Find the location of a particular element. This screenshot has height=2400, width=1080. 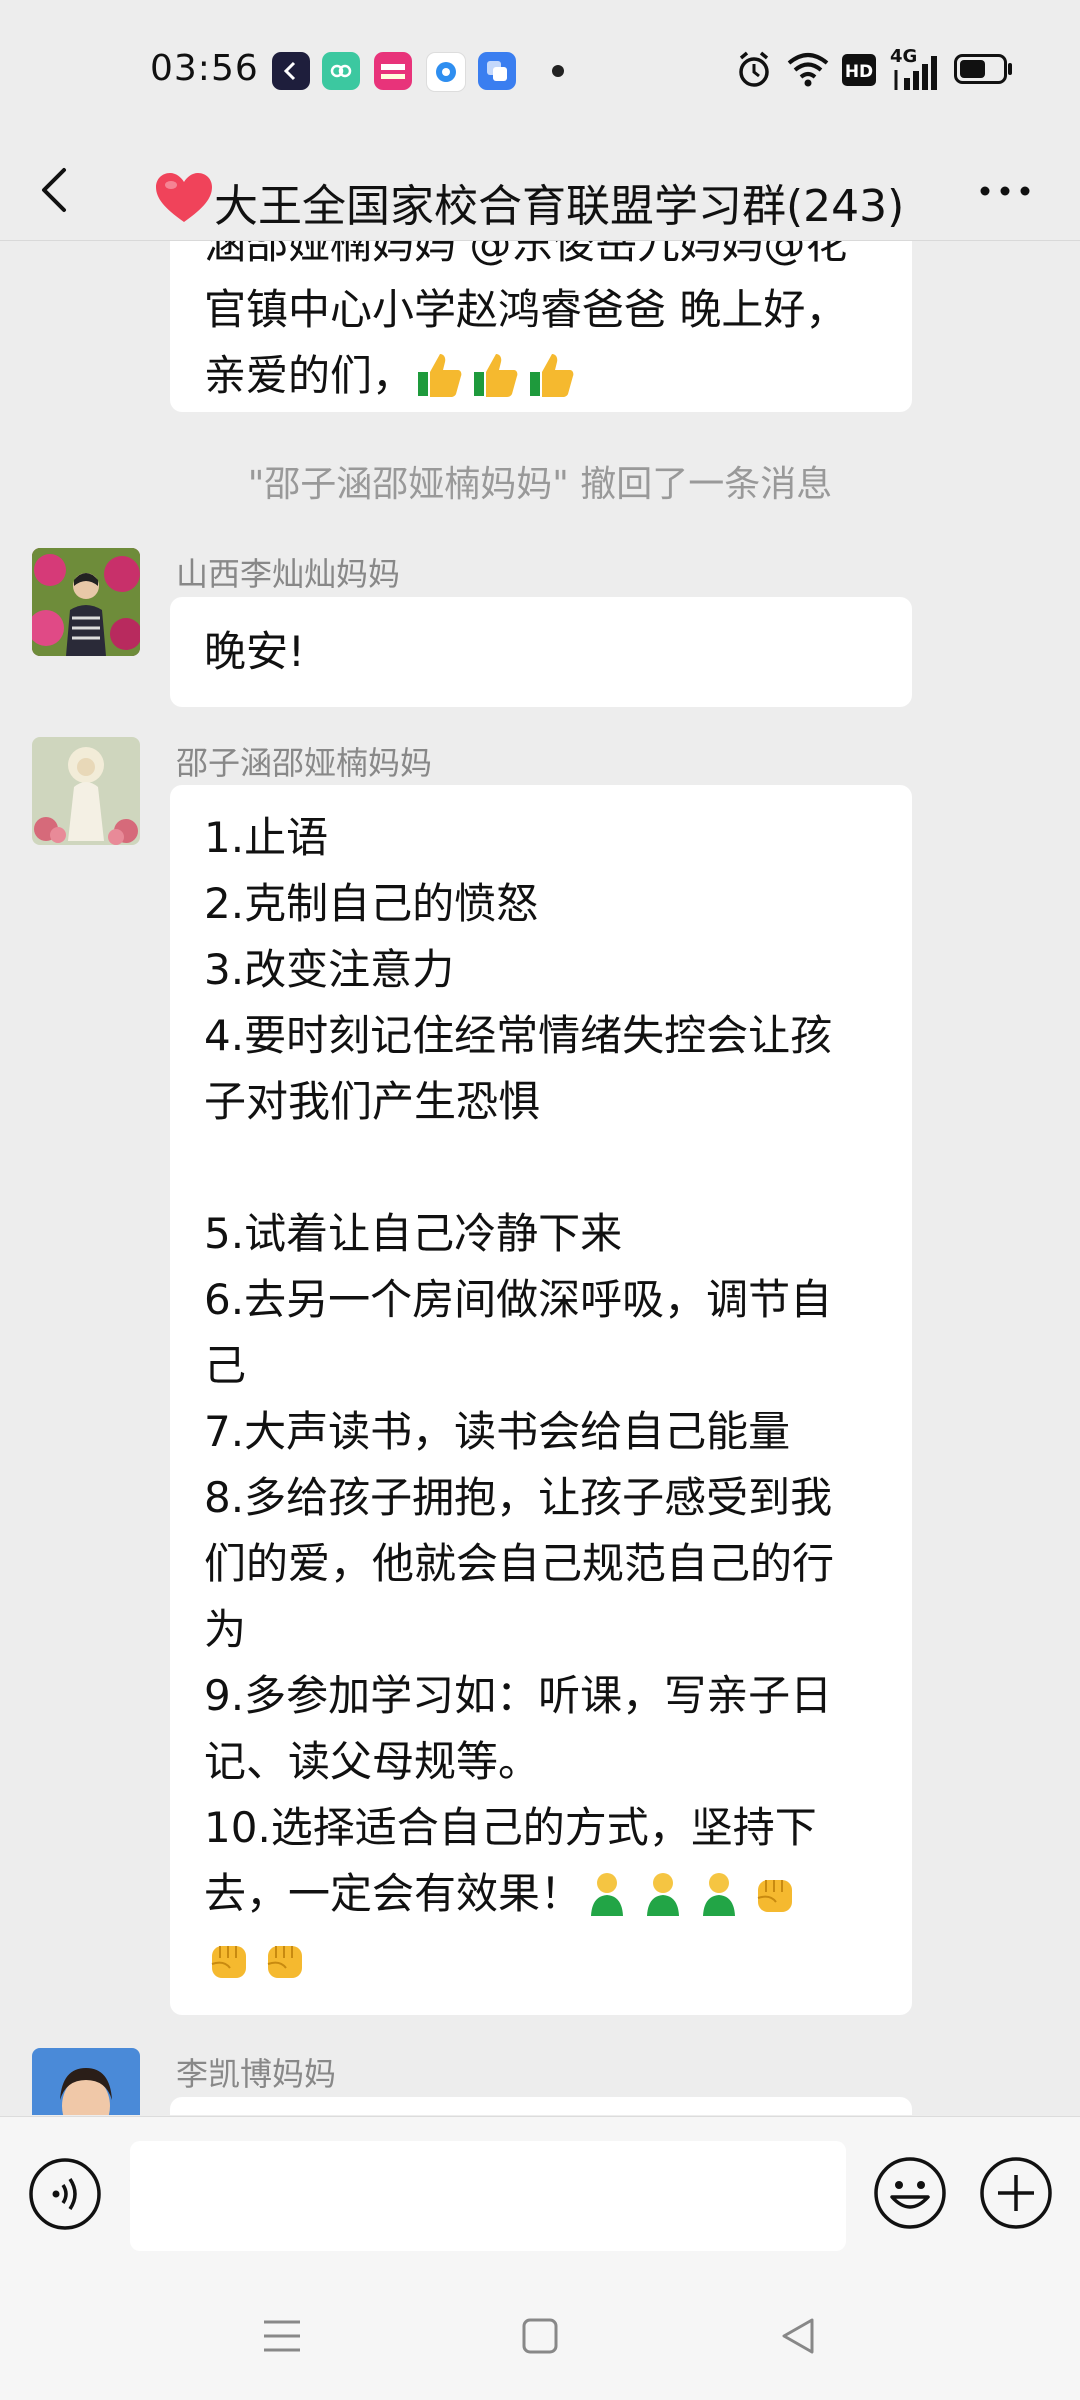

message-line: 亲爱的们， is located at coordinates (541, 376).